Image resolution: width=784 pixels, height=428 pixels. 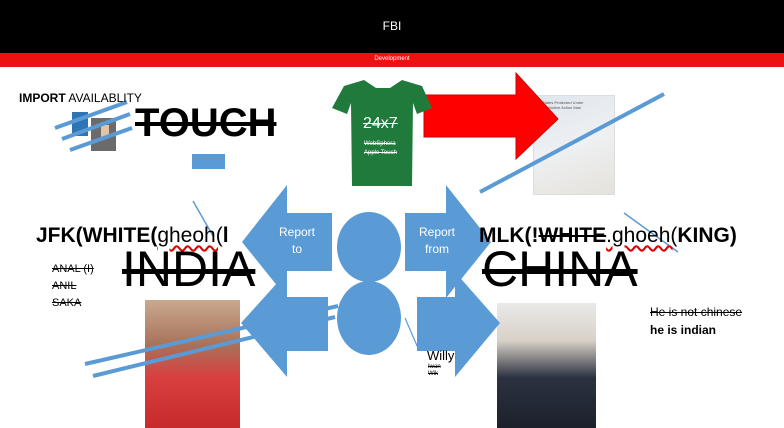 I want to click on circle-bottom, so click(x=369, y=318).